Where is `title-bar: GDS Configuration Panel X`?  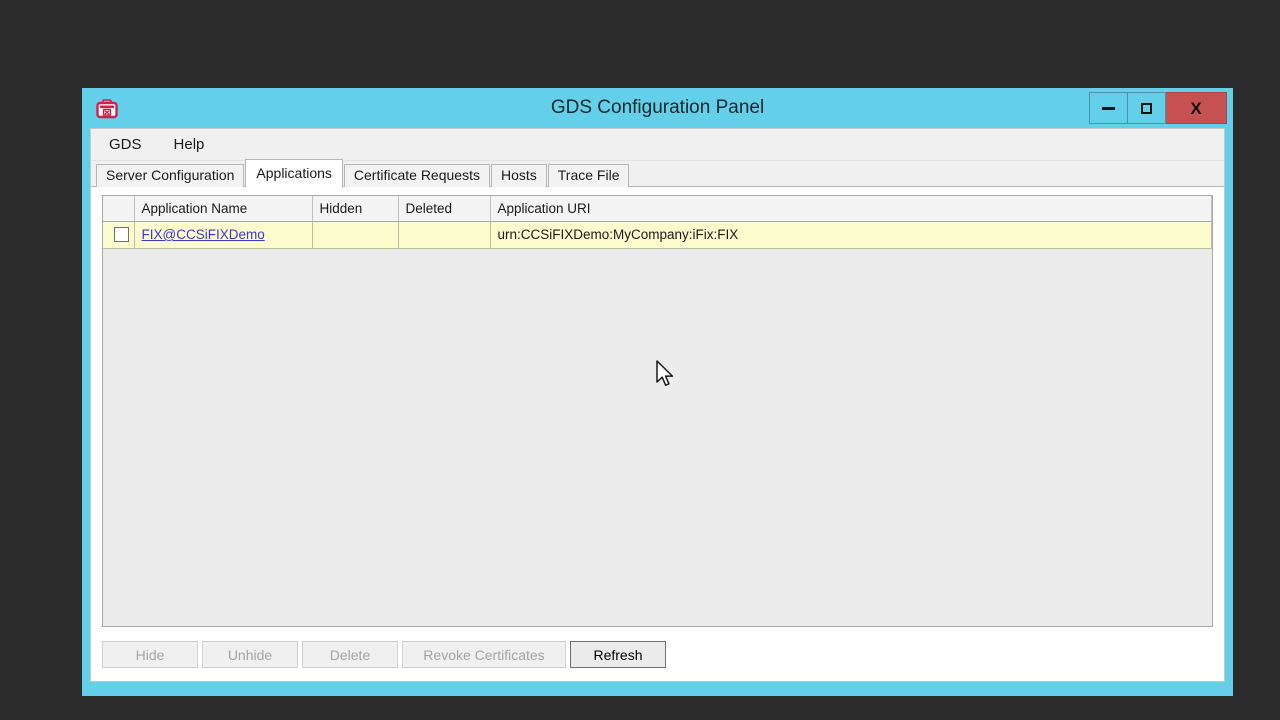
title-bar: GDS Configuration Panel X is located at coordinates (657, 108).